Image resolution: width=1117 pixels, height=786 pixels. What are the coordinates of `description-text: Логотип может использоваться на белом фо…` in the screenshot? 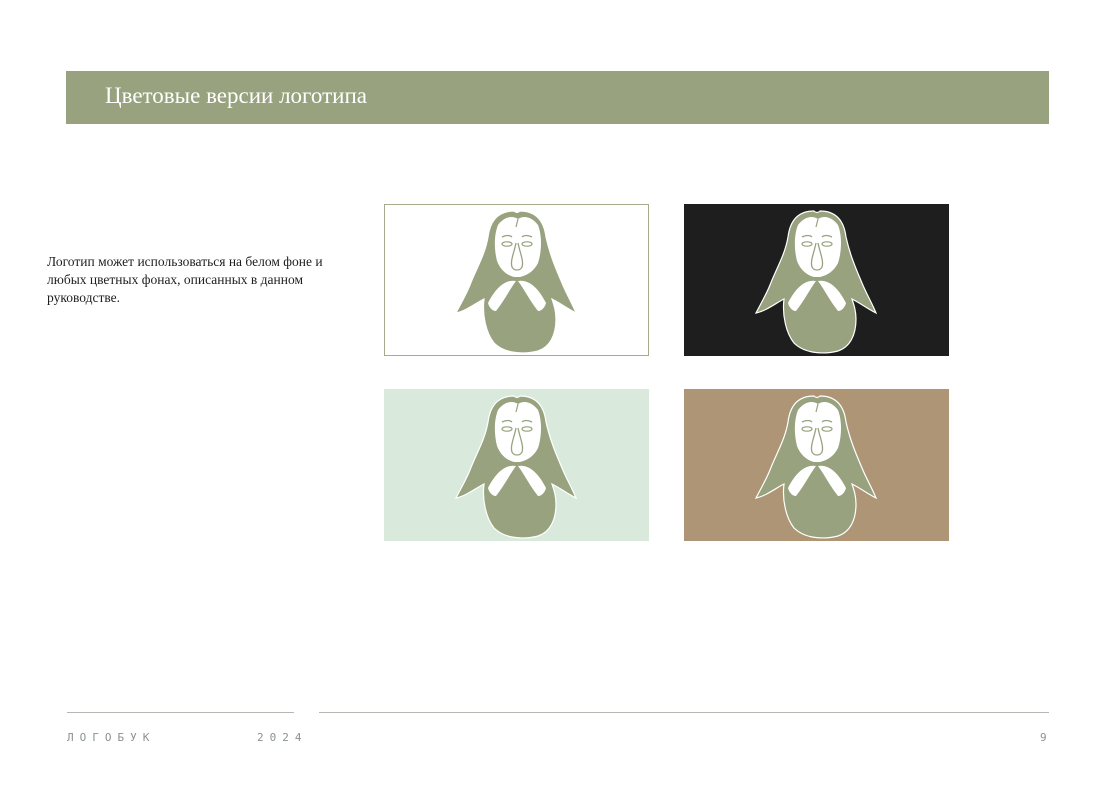 It's located at (185, 279).